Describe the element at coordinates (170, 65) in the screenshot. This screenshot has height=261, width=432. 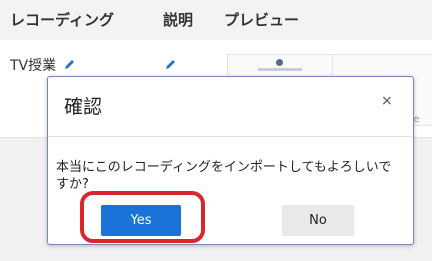
I see `edit-description-pencil-icon` at that location.